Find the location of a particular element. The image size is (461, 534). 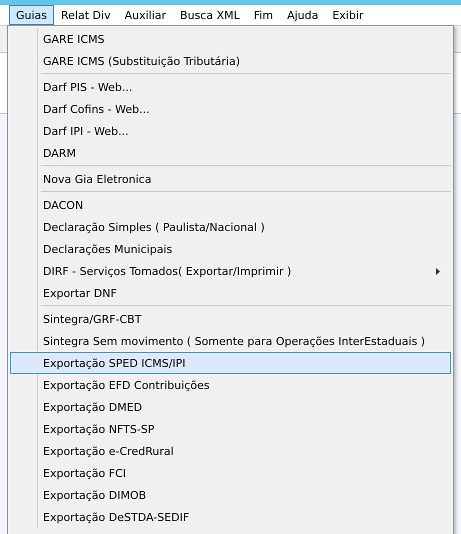

menu-item: Exportação DMED is located at coordinates (230, 407).